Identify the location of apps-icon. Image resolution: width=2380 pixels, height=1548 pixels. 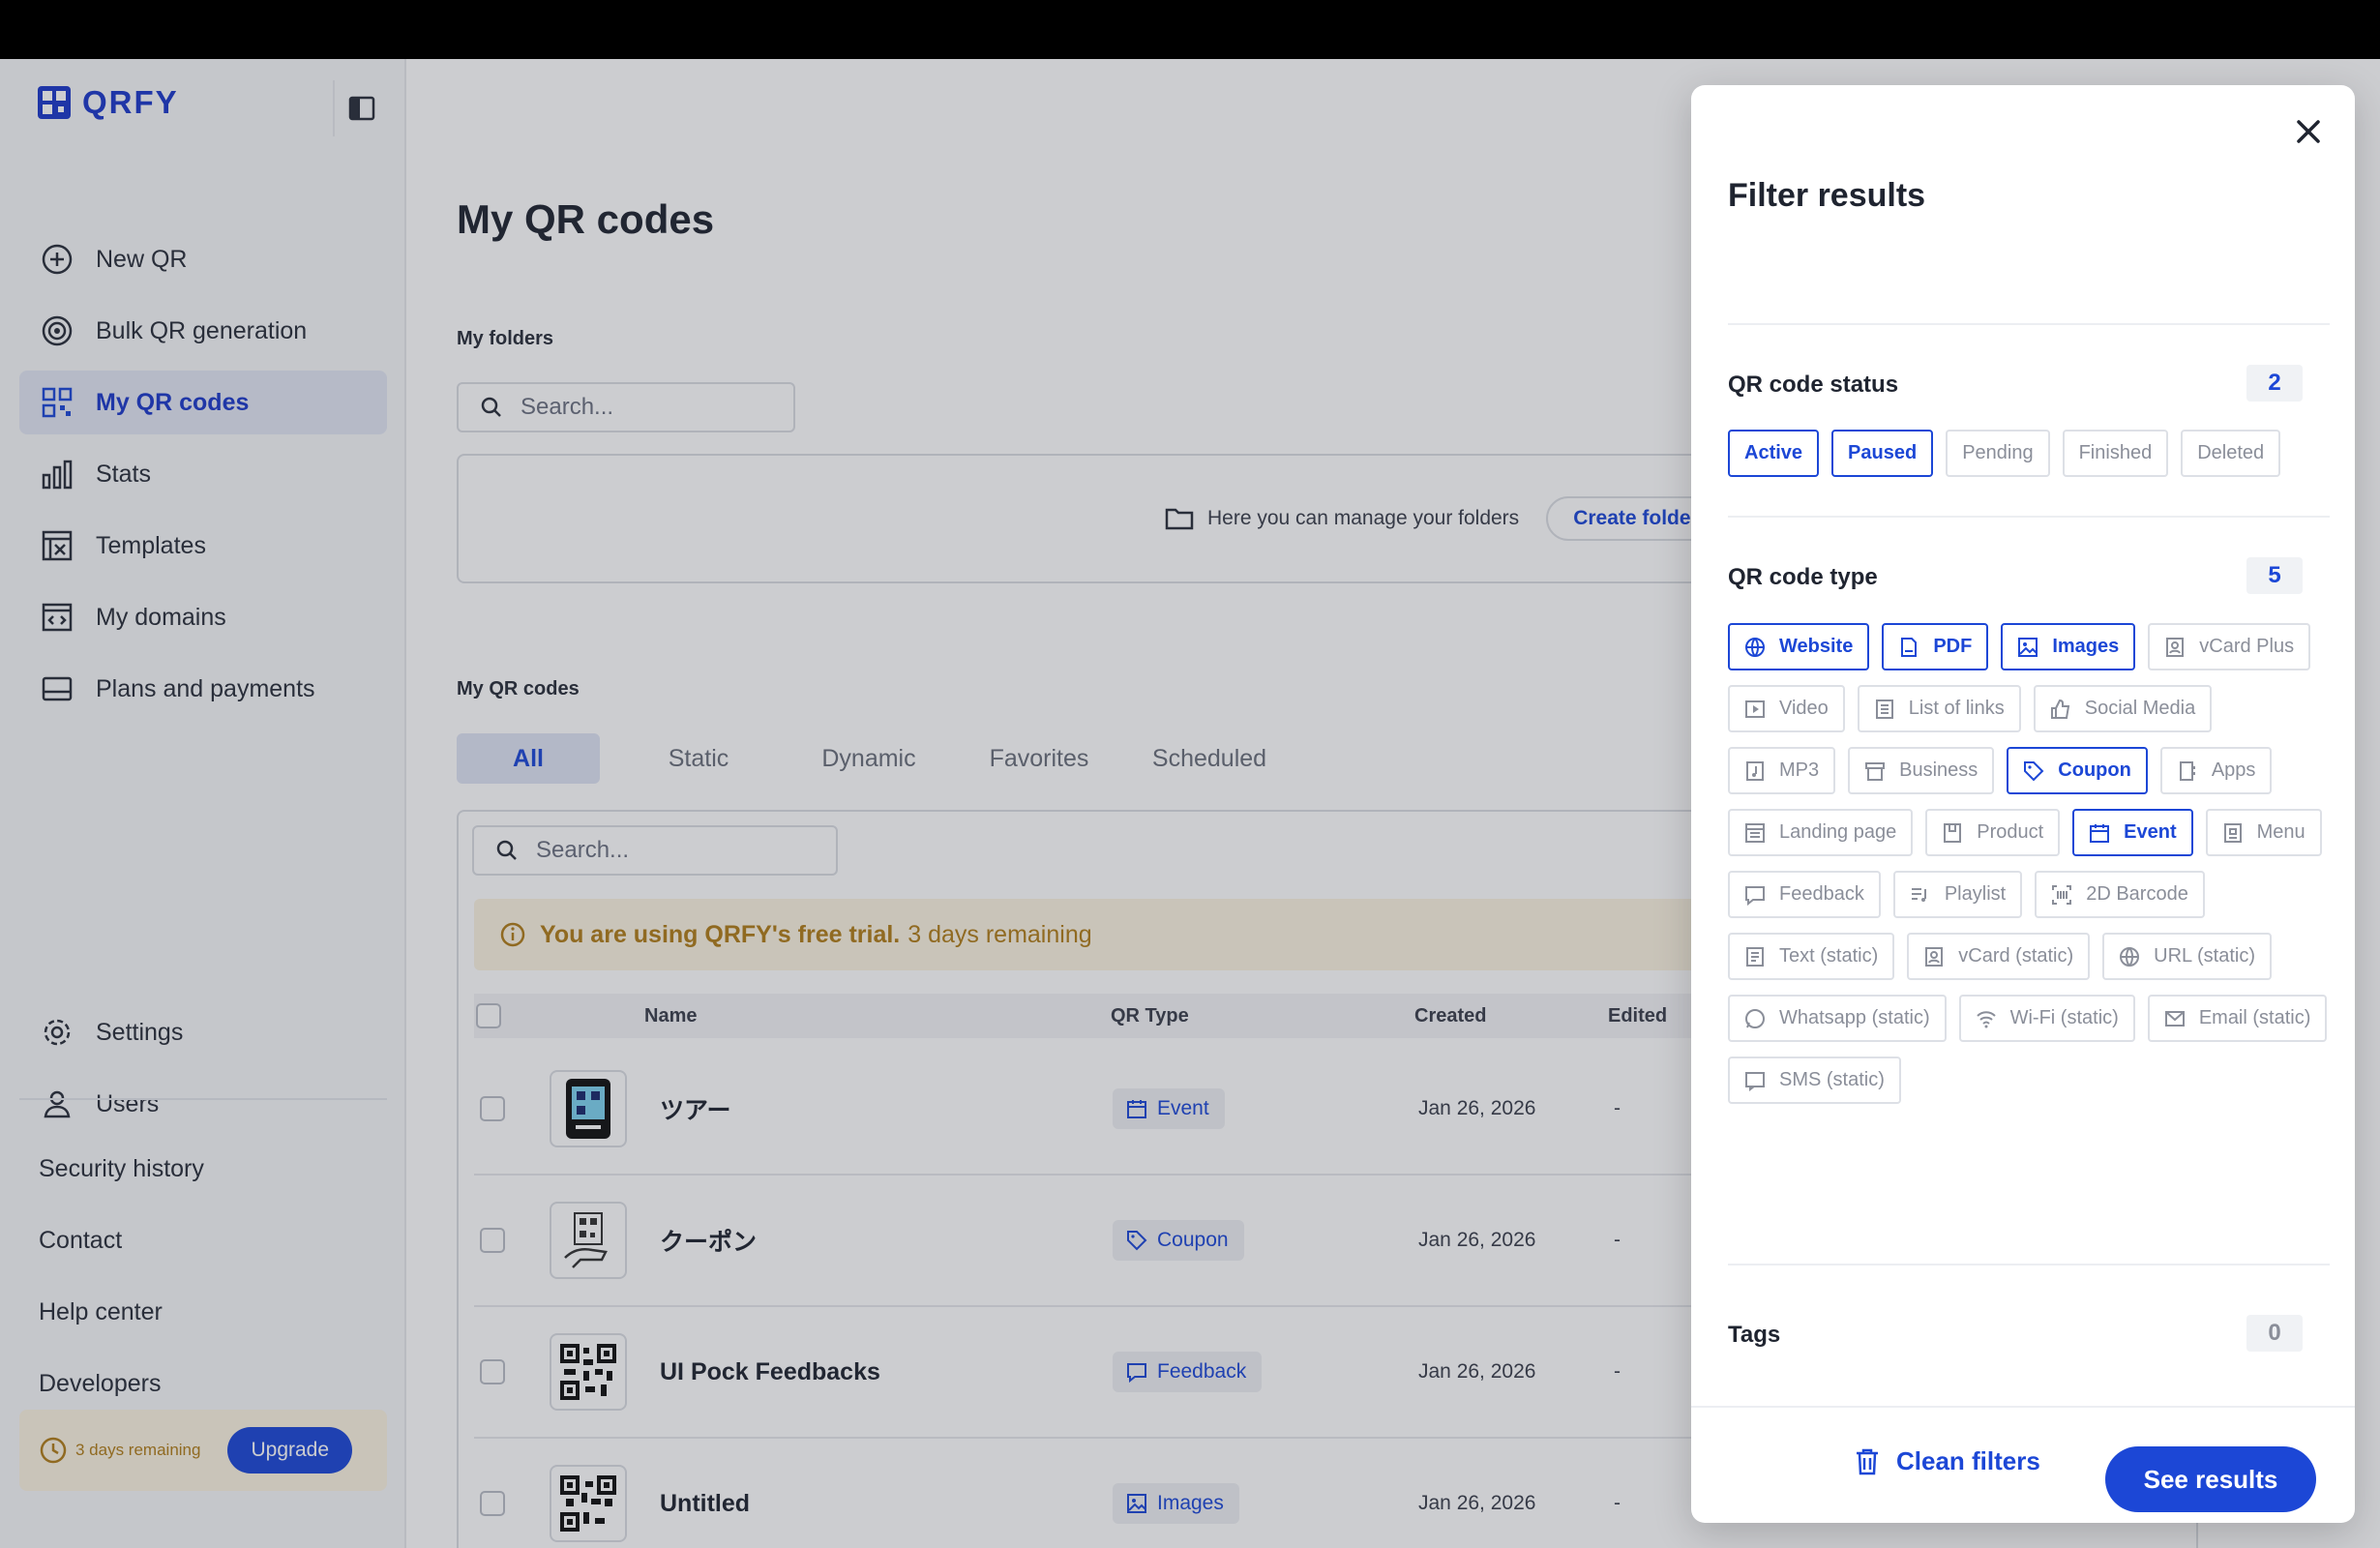
(2188, 771).